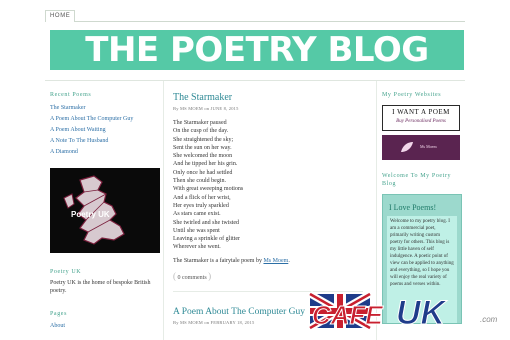  I want to click on poem-line: She straightened the sky;, so click(203, 139).